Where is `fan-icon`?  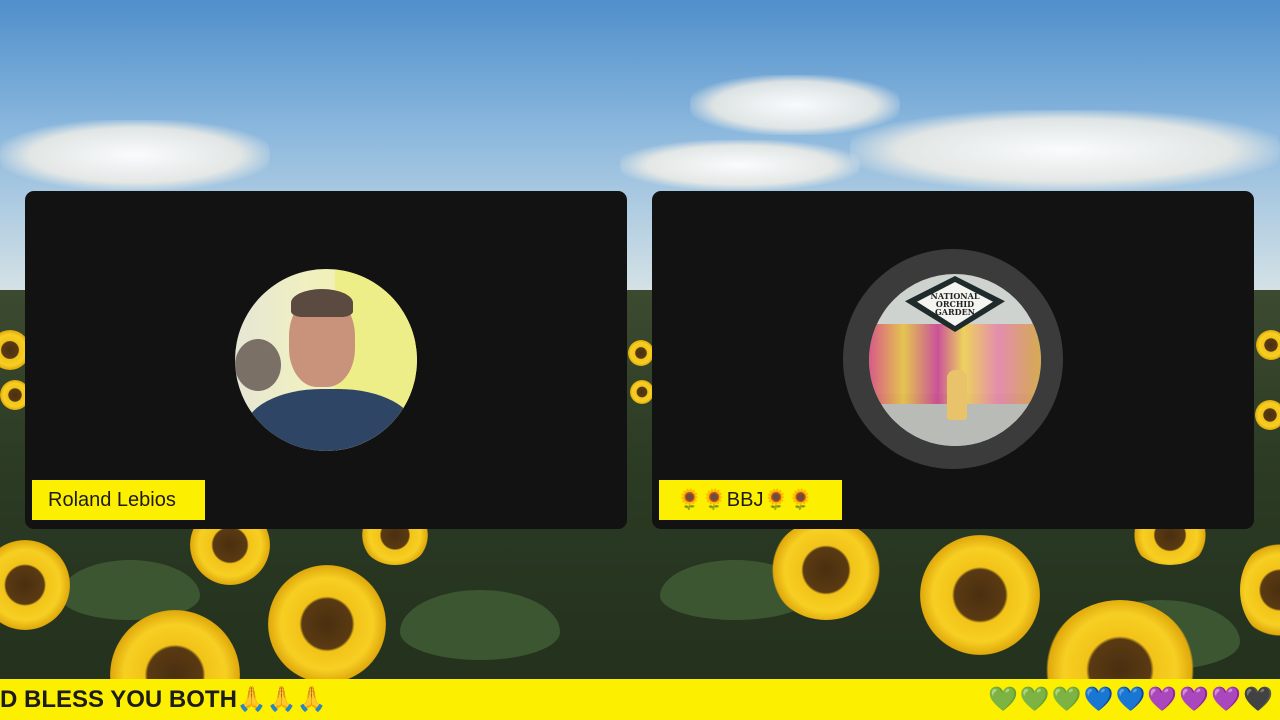 fan-icon is located at coordinates (258, 365).